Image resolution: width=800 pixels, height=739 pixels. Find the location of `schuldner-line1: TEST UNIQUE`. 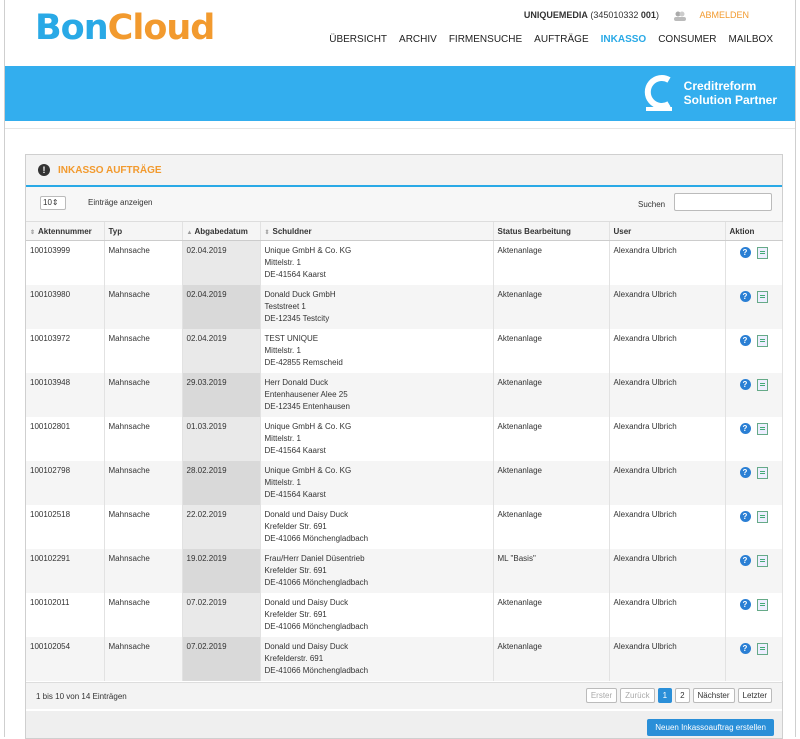

schuldner-line1: TEST UNIQUE is located at coordinates (291, 338).